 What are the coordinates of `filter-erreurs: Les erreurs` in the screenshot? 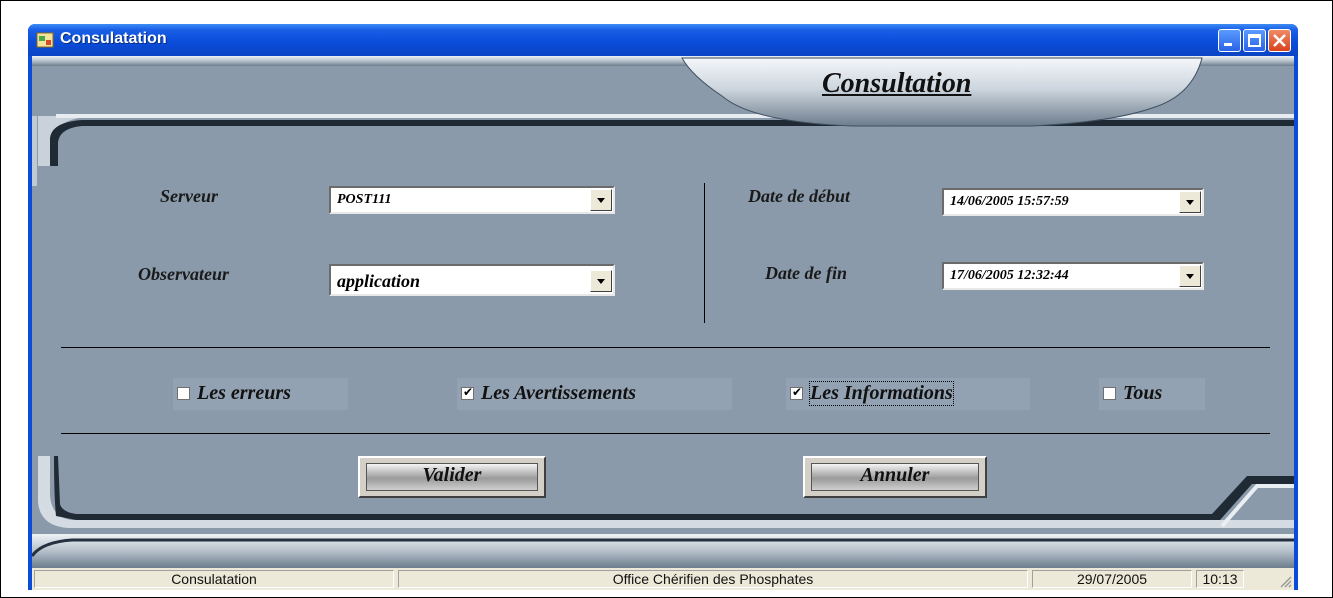 It's located at (260, 394).